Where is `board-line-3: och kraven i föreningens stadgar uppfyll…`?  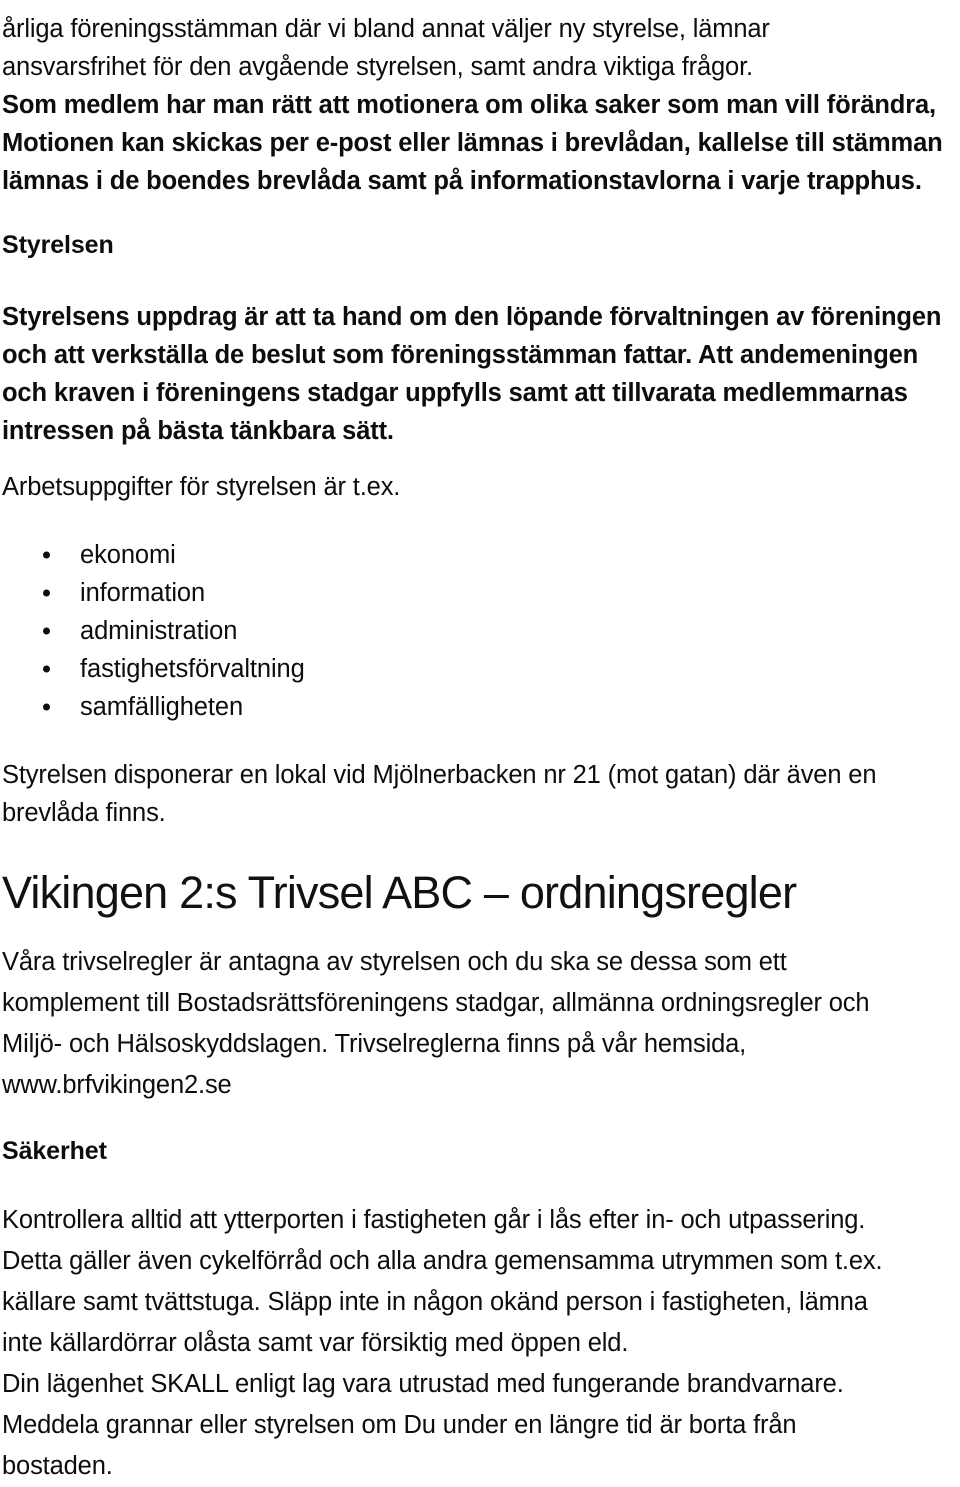 board-line-3: och kraven i föreningens stadgar uppfyll… is located at coordinates (455, 393).